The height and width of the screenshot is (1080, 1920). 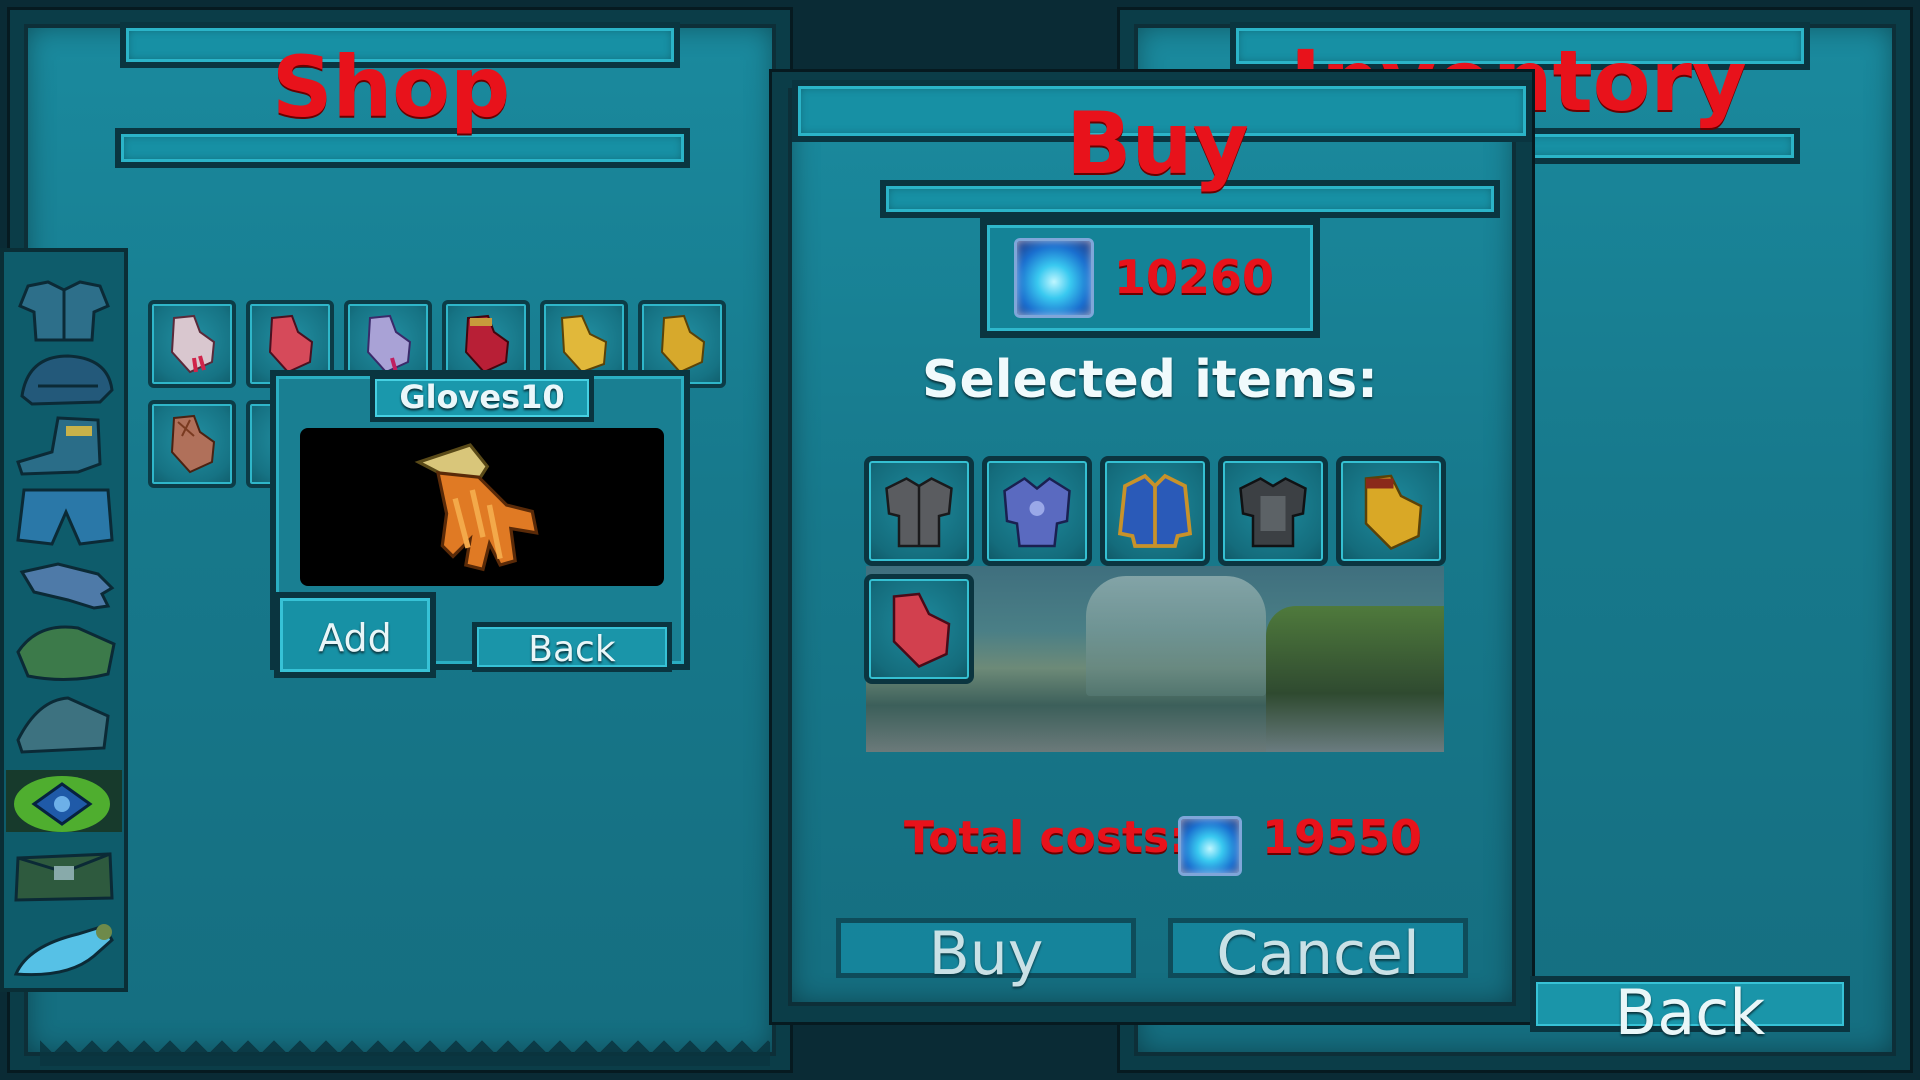 I want to click on category-boots-icon, so click(x=64, y=446).